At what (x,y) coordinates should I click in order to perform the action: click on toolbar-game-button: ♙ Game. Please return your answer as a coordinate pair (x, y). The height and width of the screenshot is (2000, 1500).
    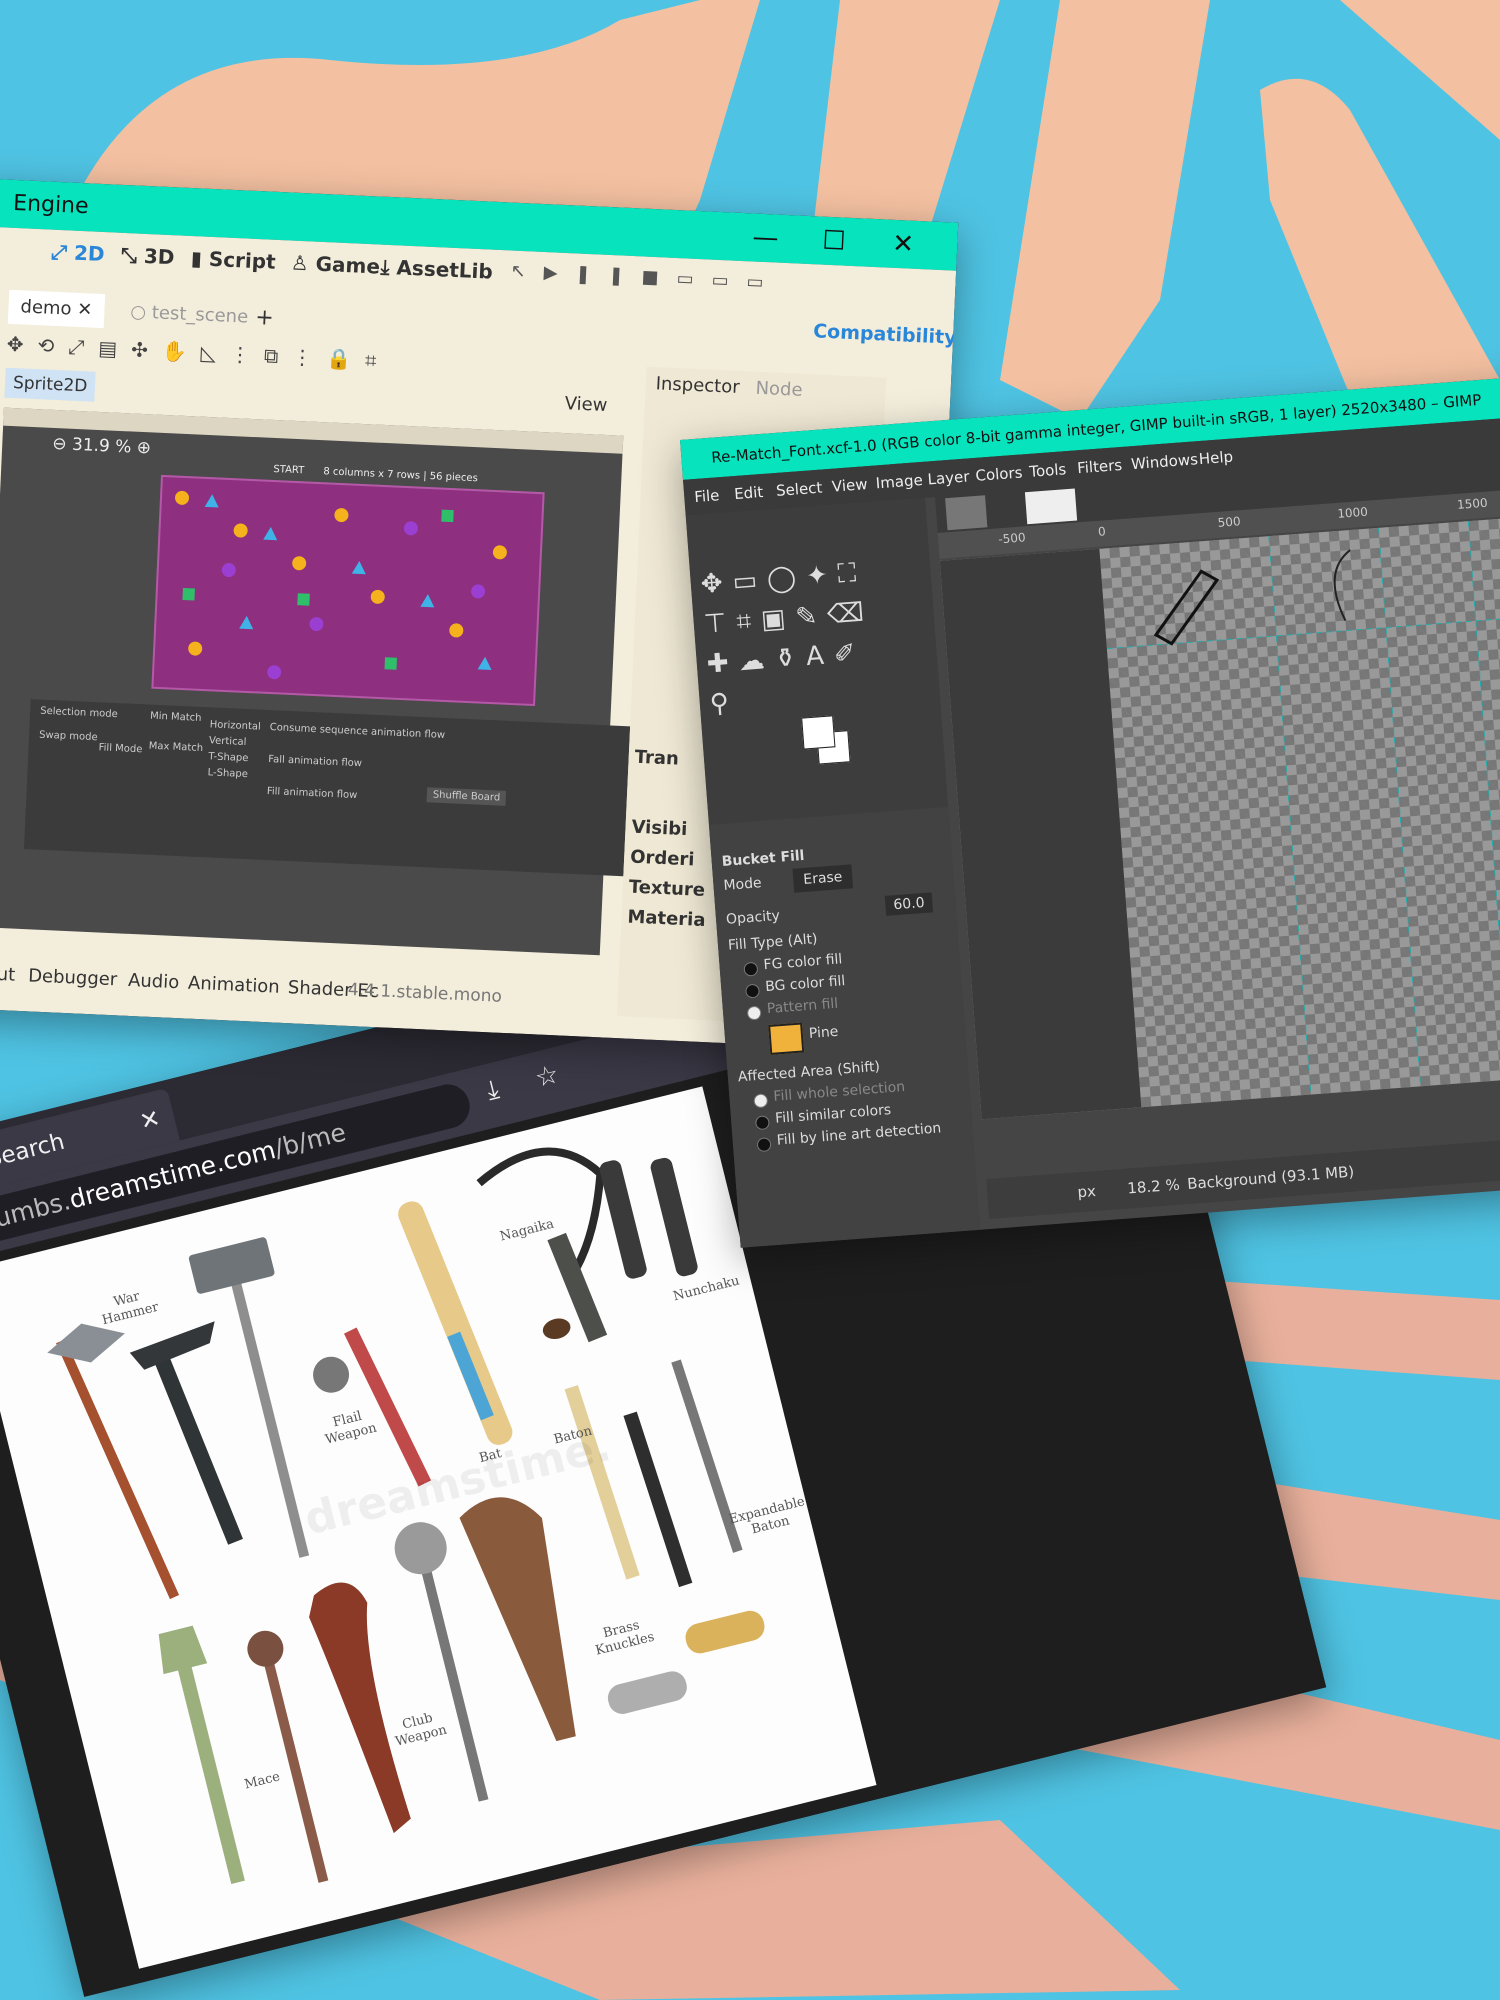
    Looking at the image, I should click on (335, 265).